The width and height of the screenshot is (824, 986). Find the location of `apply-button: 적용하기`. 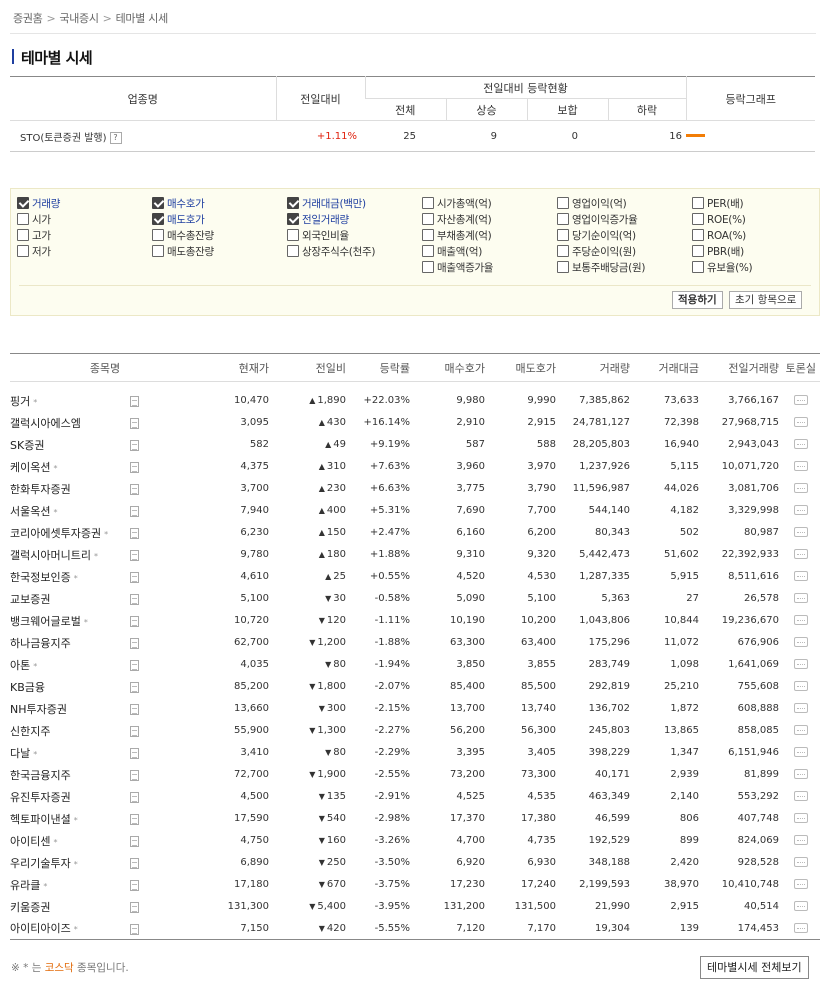

apply-button: 적용하기 is located at coordinates (697, 300).